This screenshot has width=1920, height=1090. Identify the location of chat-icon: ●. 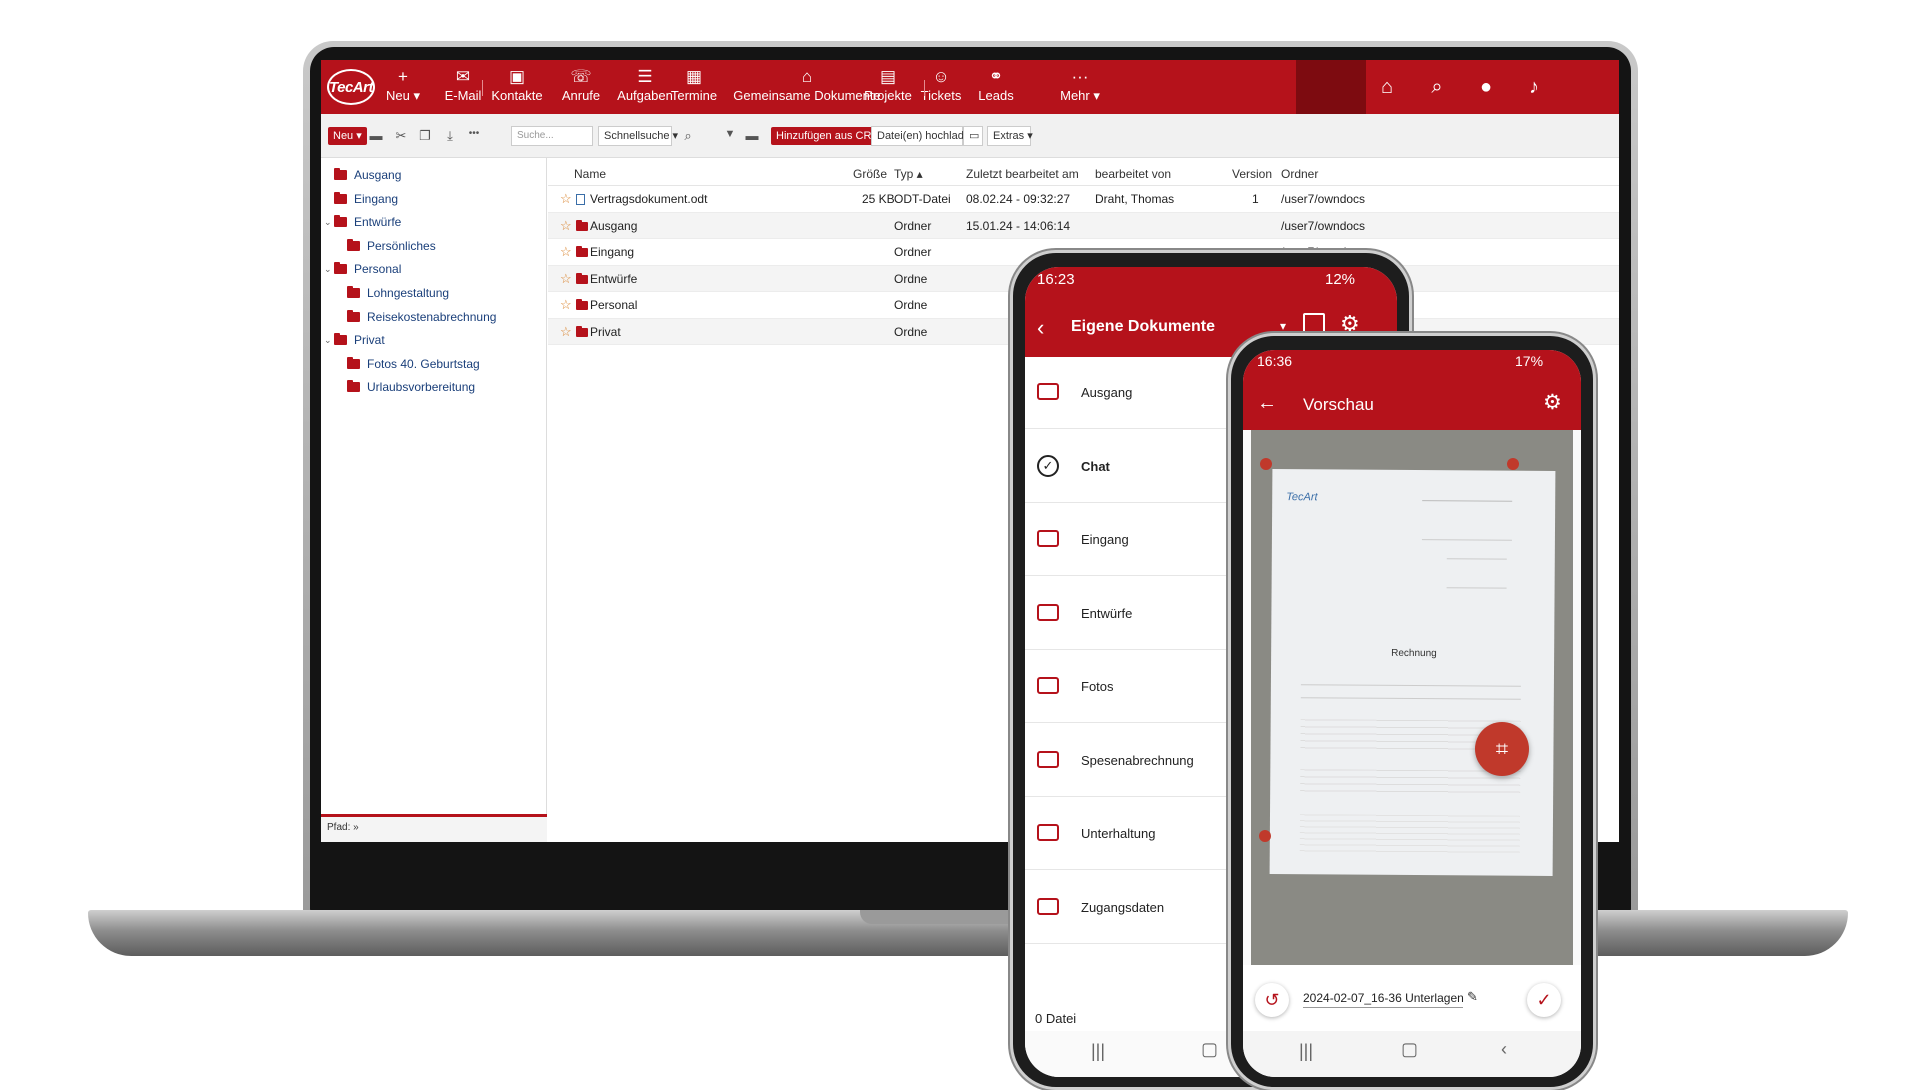
(1486, 87).